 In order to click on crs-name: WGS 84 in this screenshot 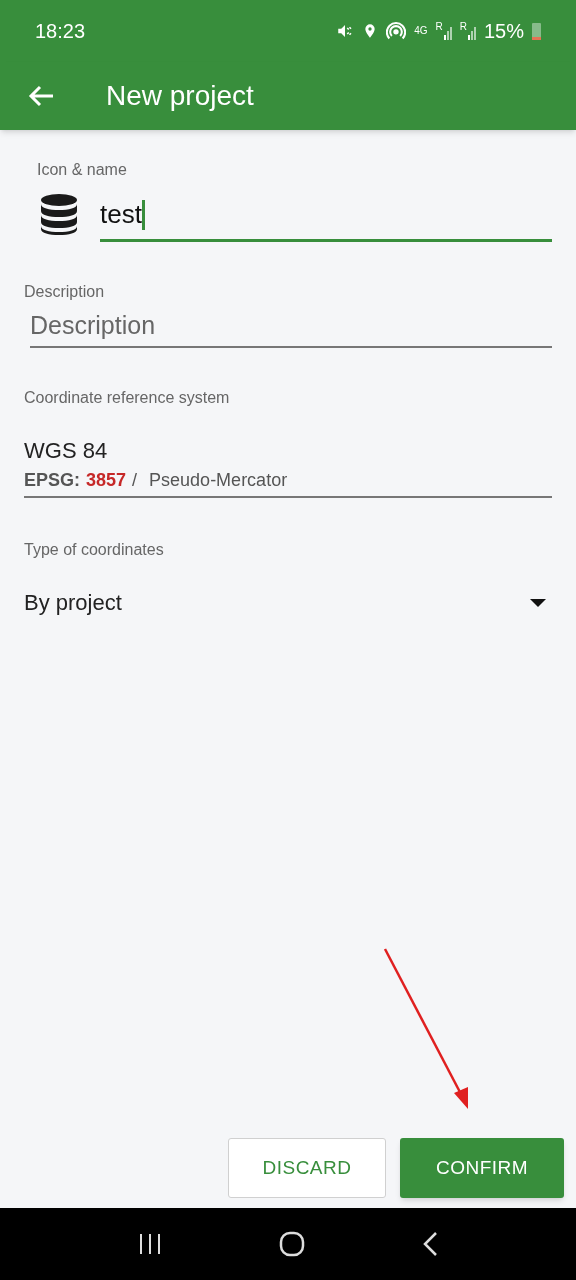, I will do `click(288, 450)`.